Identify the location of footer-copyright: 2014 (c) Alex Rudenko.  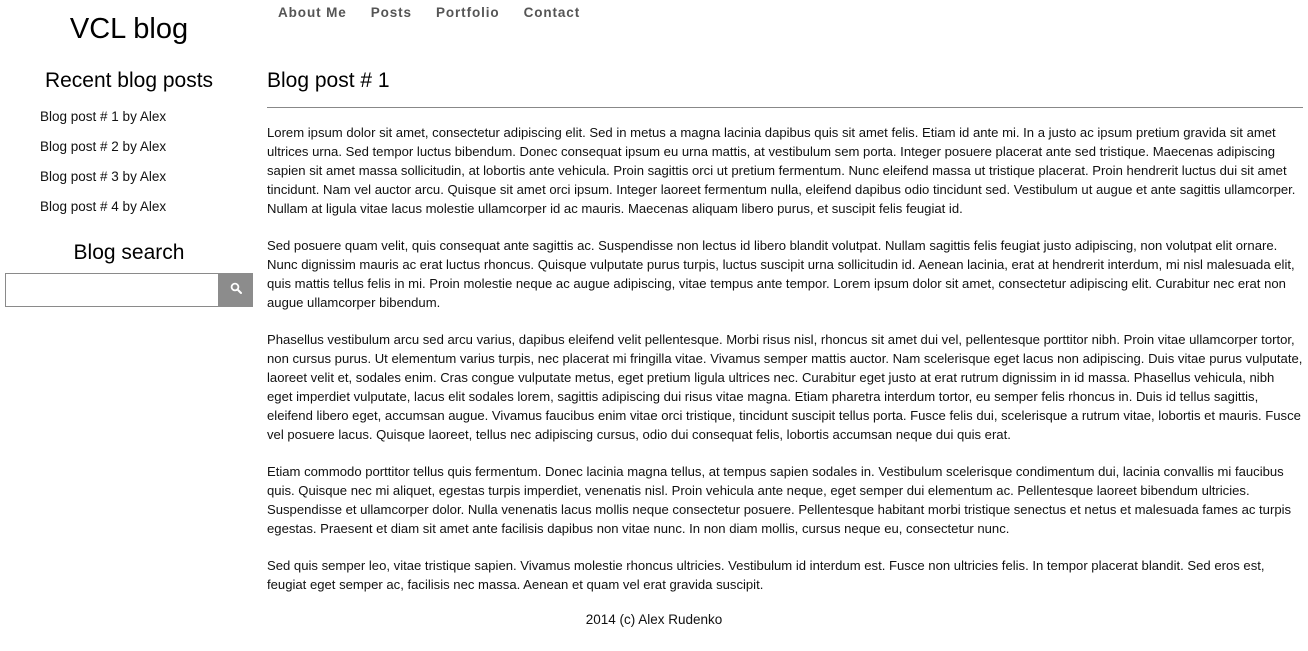
(654, 619).